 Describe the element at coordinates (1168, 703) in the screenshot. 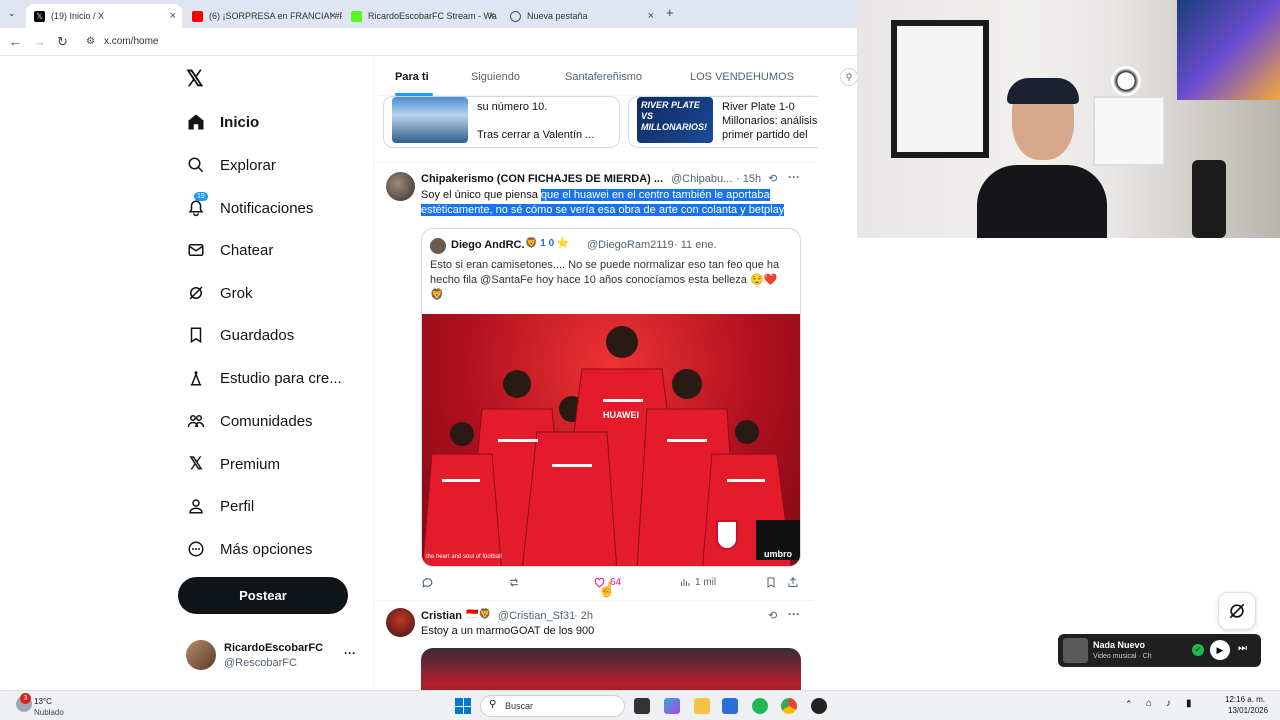

I see `volume-icon: ♪` at that location.